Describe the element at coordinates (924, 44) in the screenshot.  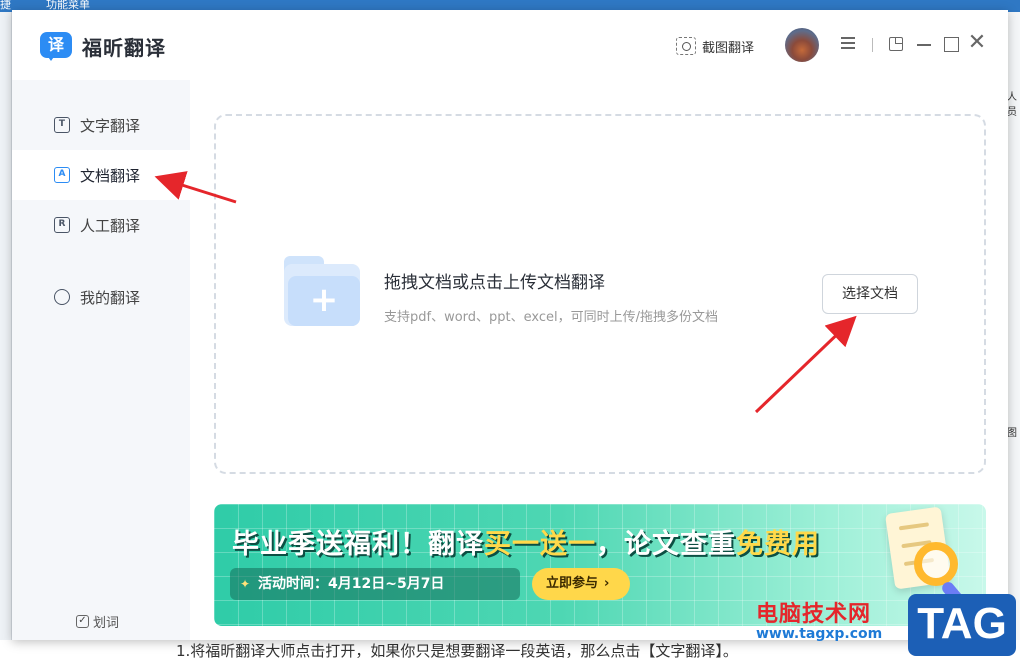
I see `minimize-icon` at that location.